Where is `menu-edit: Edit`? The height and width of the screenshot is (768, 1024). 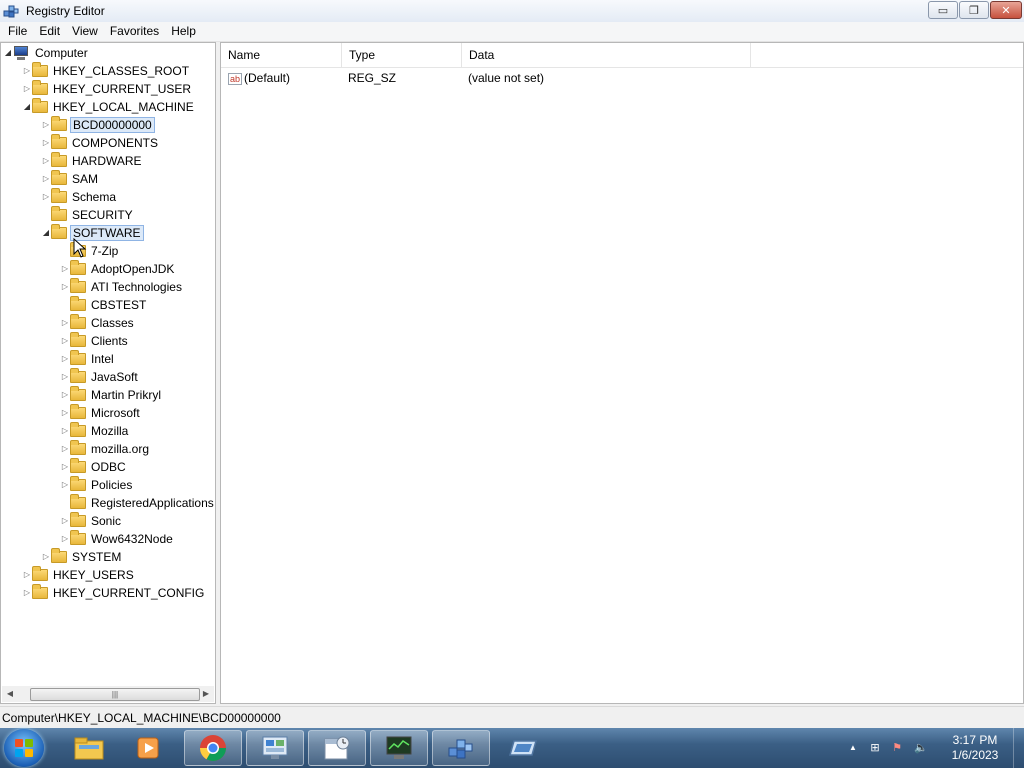 menu-edit: Edit is located at coordinates (49, 31).